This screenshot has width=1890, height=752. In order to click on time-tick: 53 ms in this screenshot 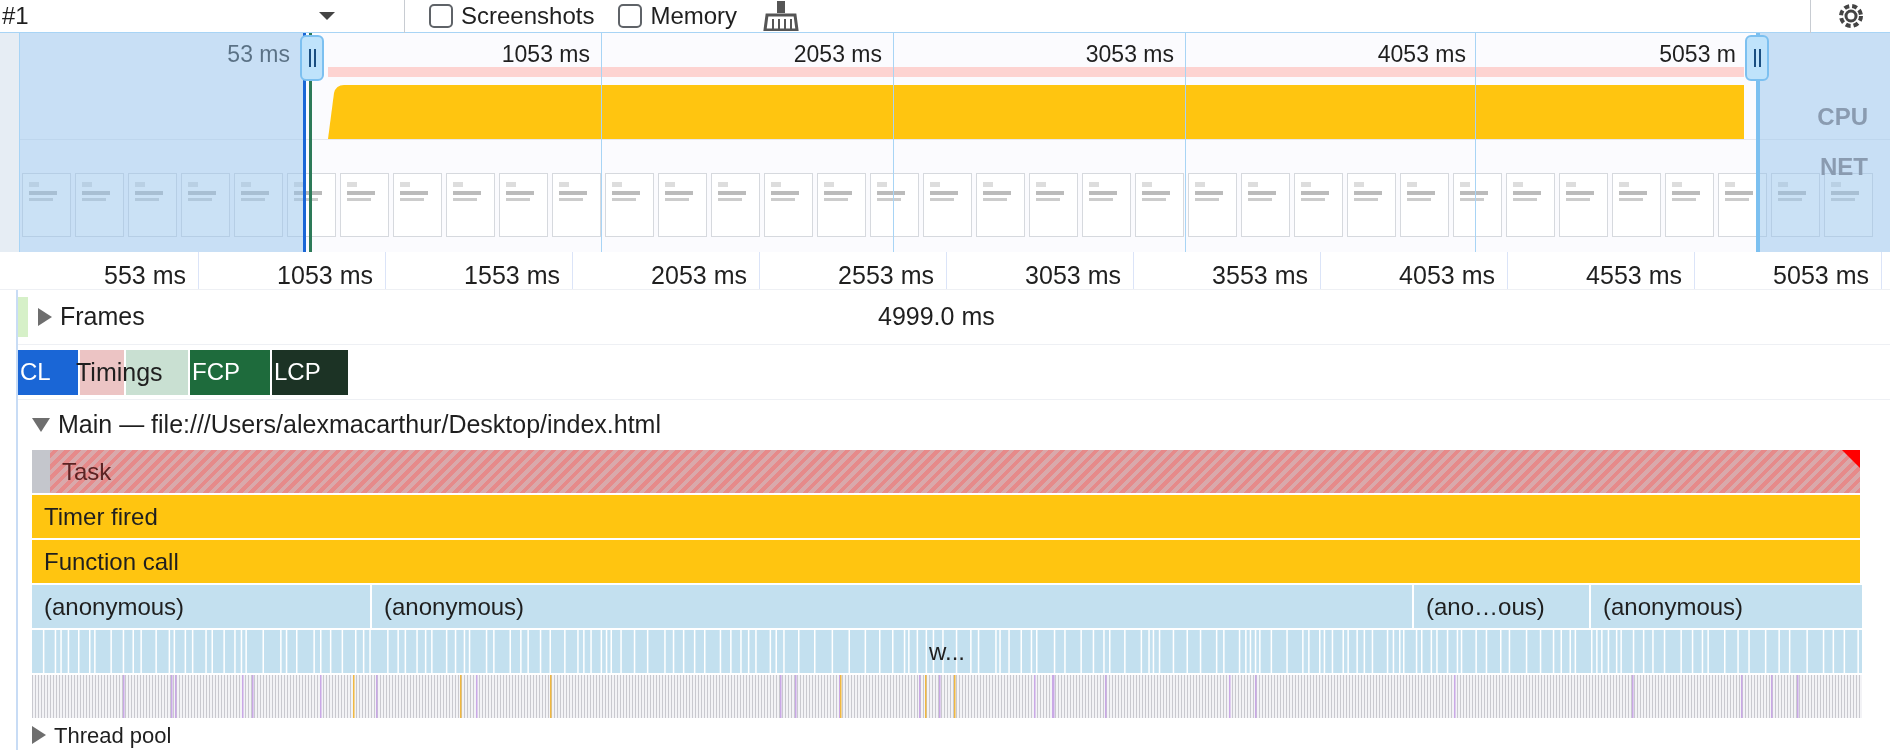, I will do `click(258, 54)`.